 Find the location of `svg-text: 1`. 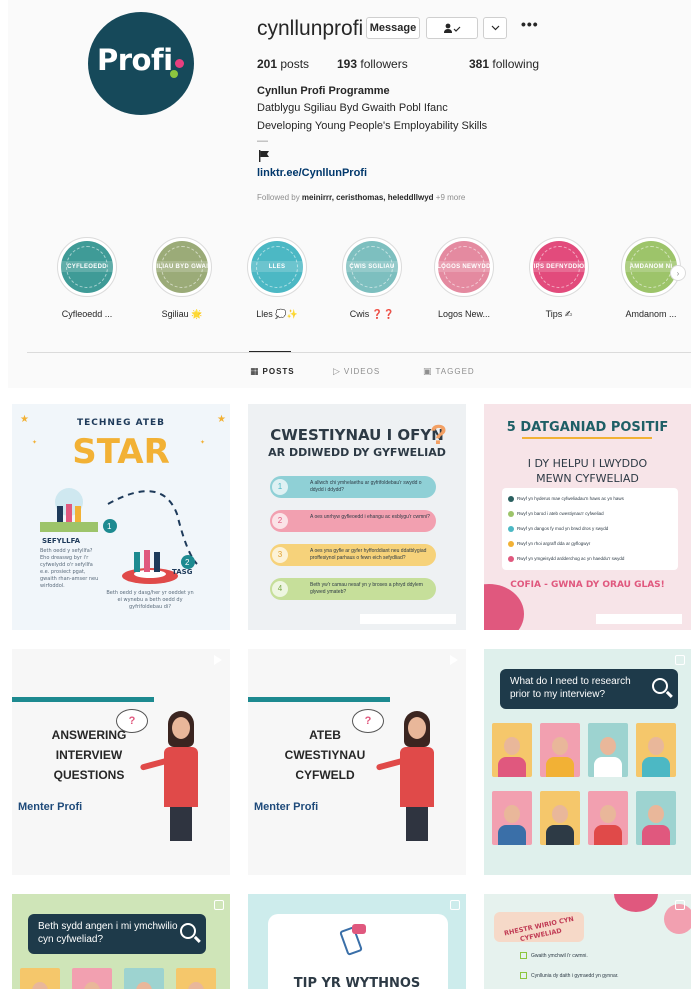

svg-text: 1 is located at coordinates (109, 526).